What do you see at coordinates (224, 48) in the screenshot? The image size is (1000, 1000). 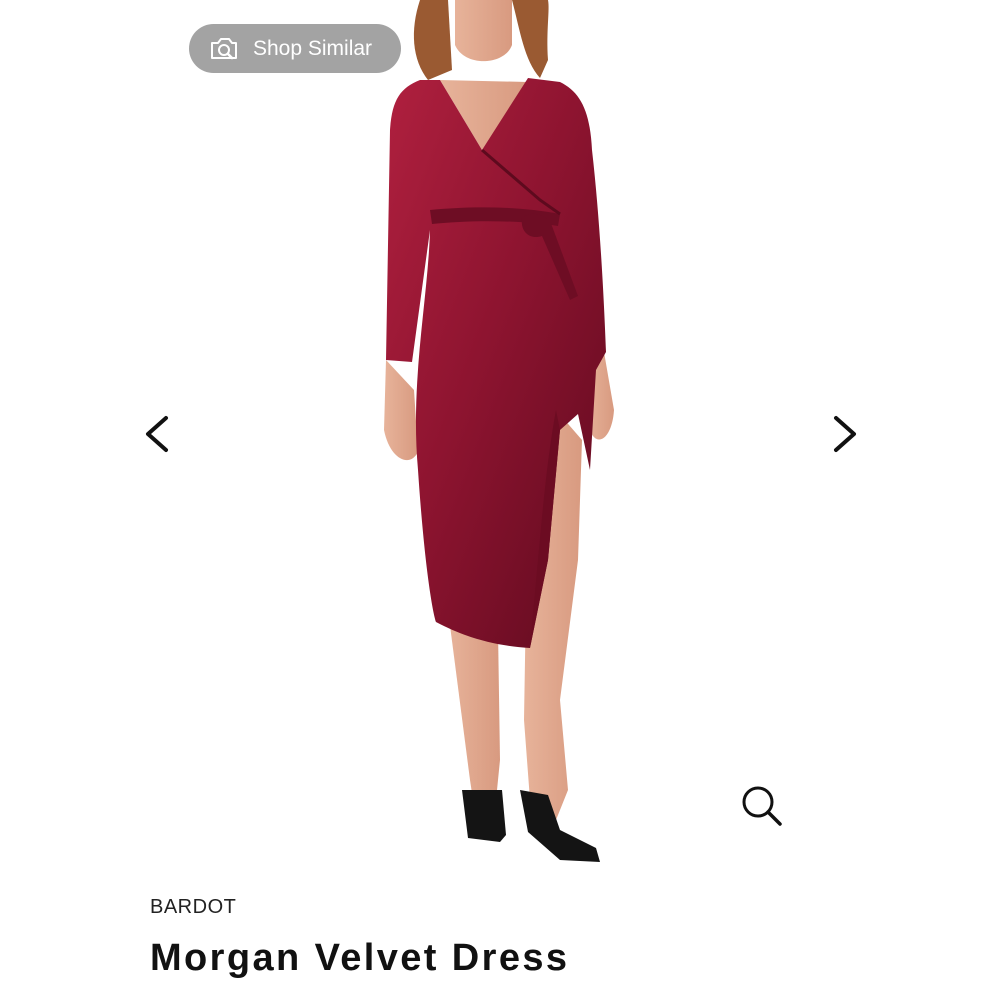 I see `camera-search-icon` at bounding box center [224, 48].